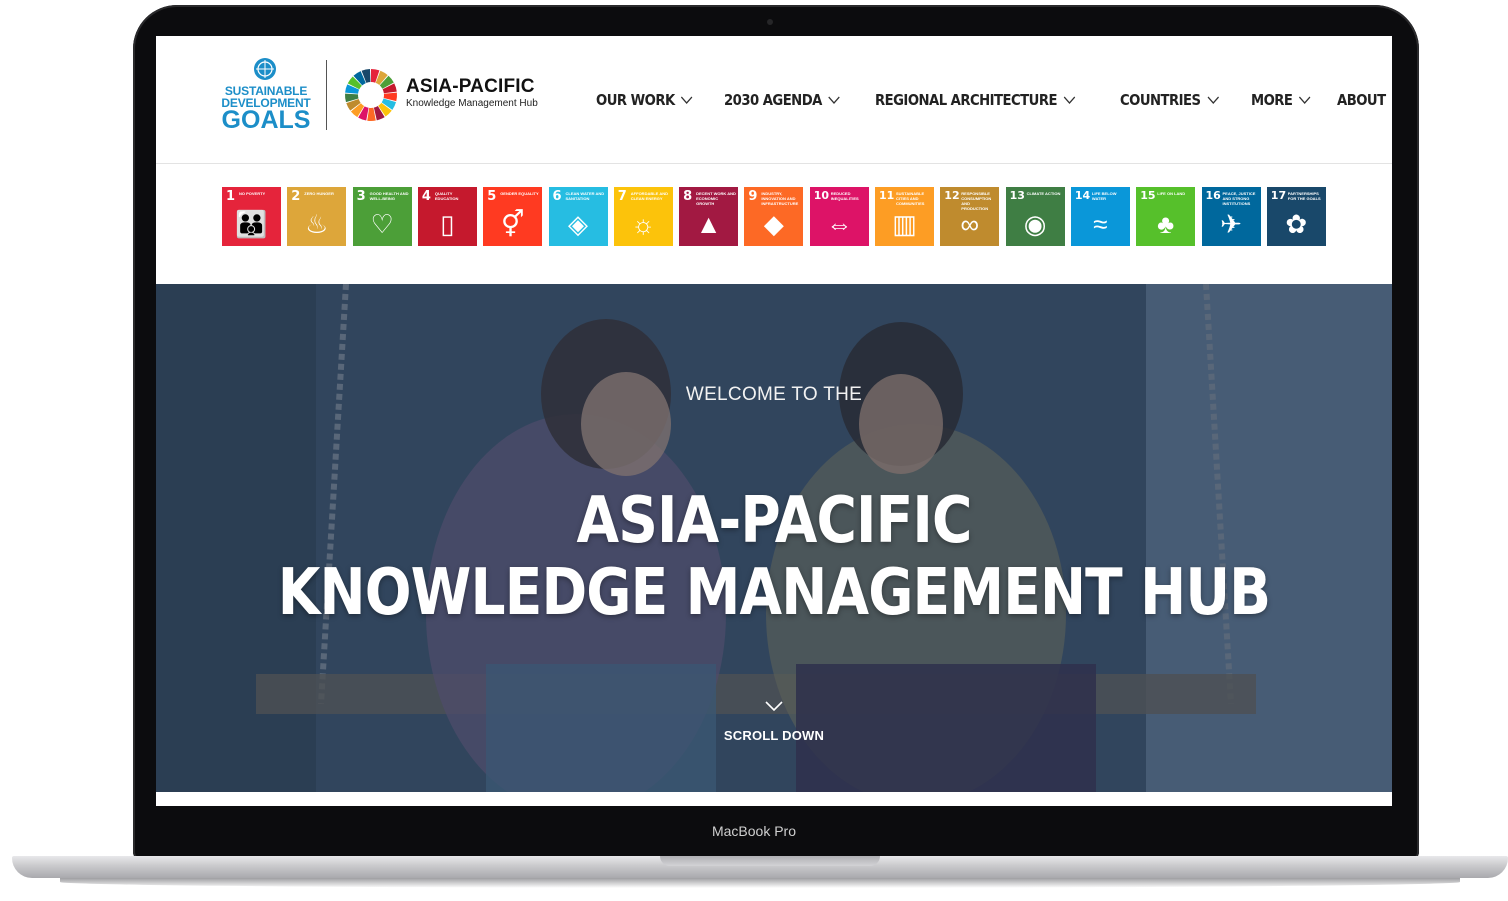  I want to click on un-emblem-icon, so click(265, 69).